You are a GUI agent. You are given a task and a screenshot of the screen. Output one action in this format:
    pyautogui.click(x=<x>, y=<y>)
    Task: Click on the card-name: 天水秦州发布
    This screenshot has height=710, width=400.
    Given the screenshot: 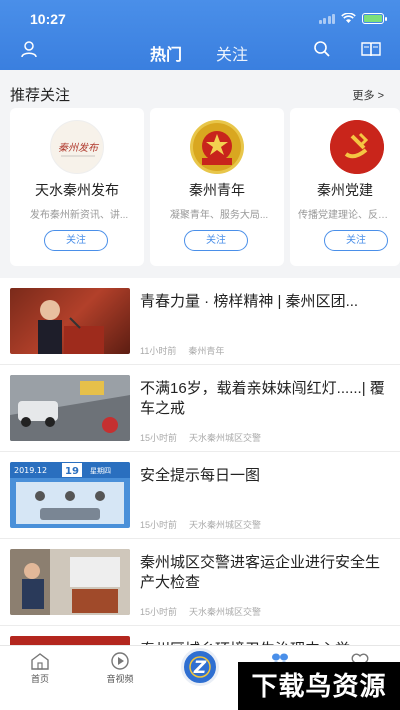 What is the action you would take?
    pyautogui.click(x=77, y=190)
    